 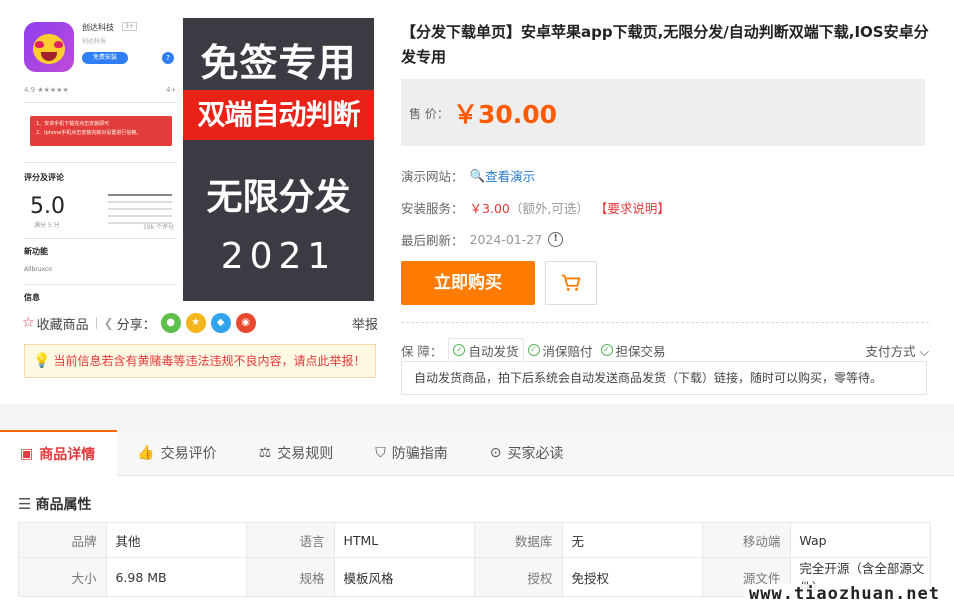 What do you see at coordinates (188, 454) in the screenshot?
I see `tab-label: 交易评价` at bounding box center [188, 454].